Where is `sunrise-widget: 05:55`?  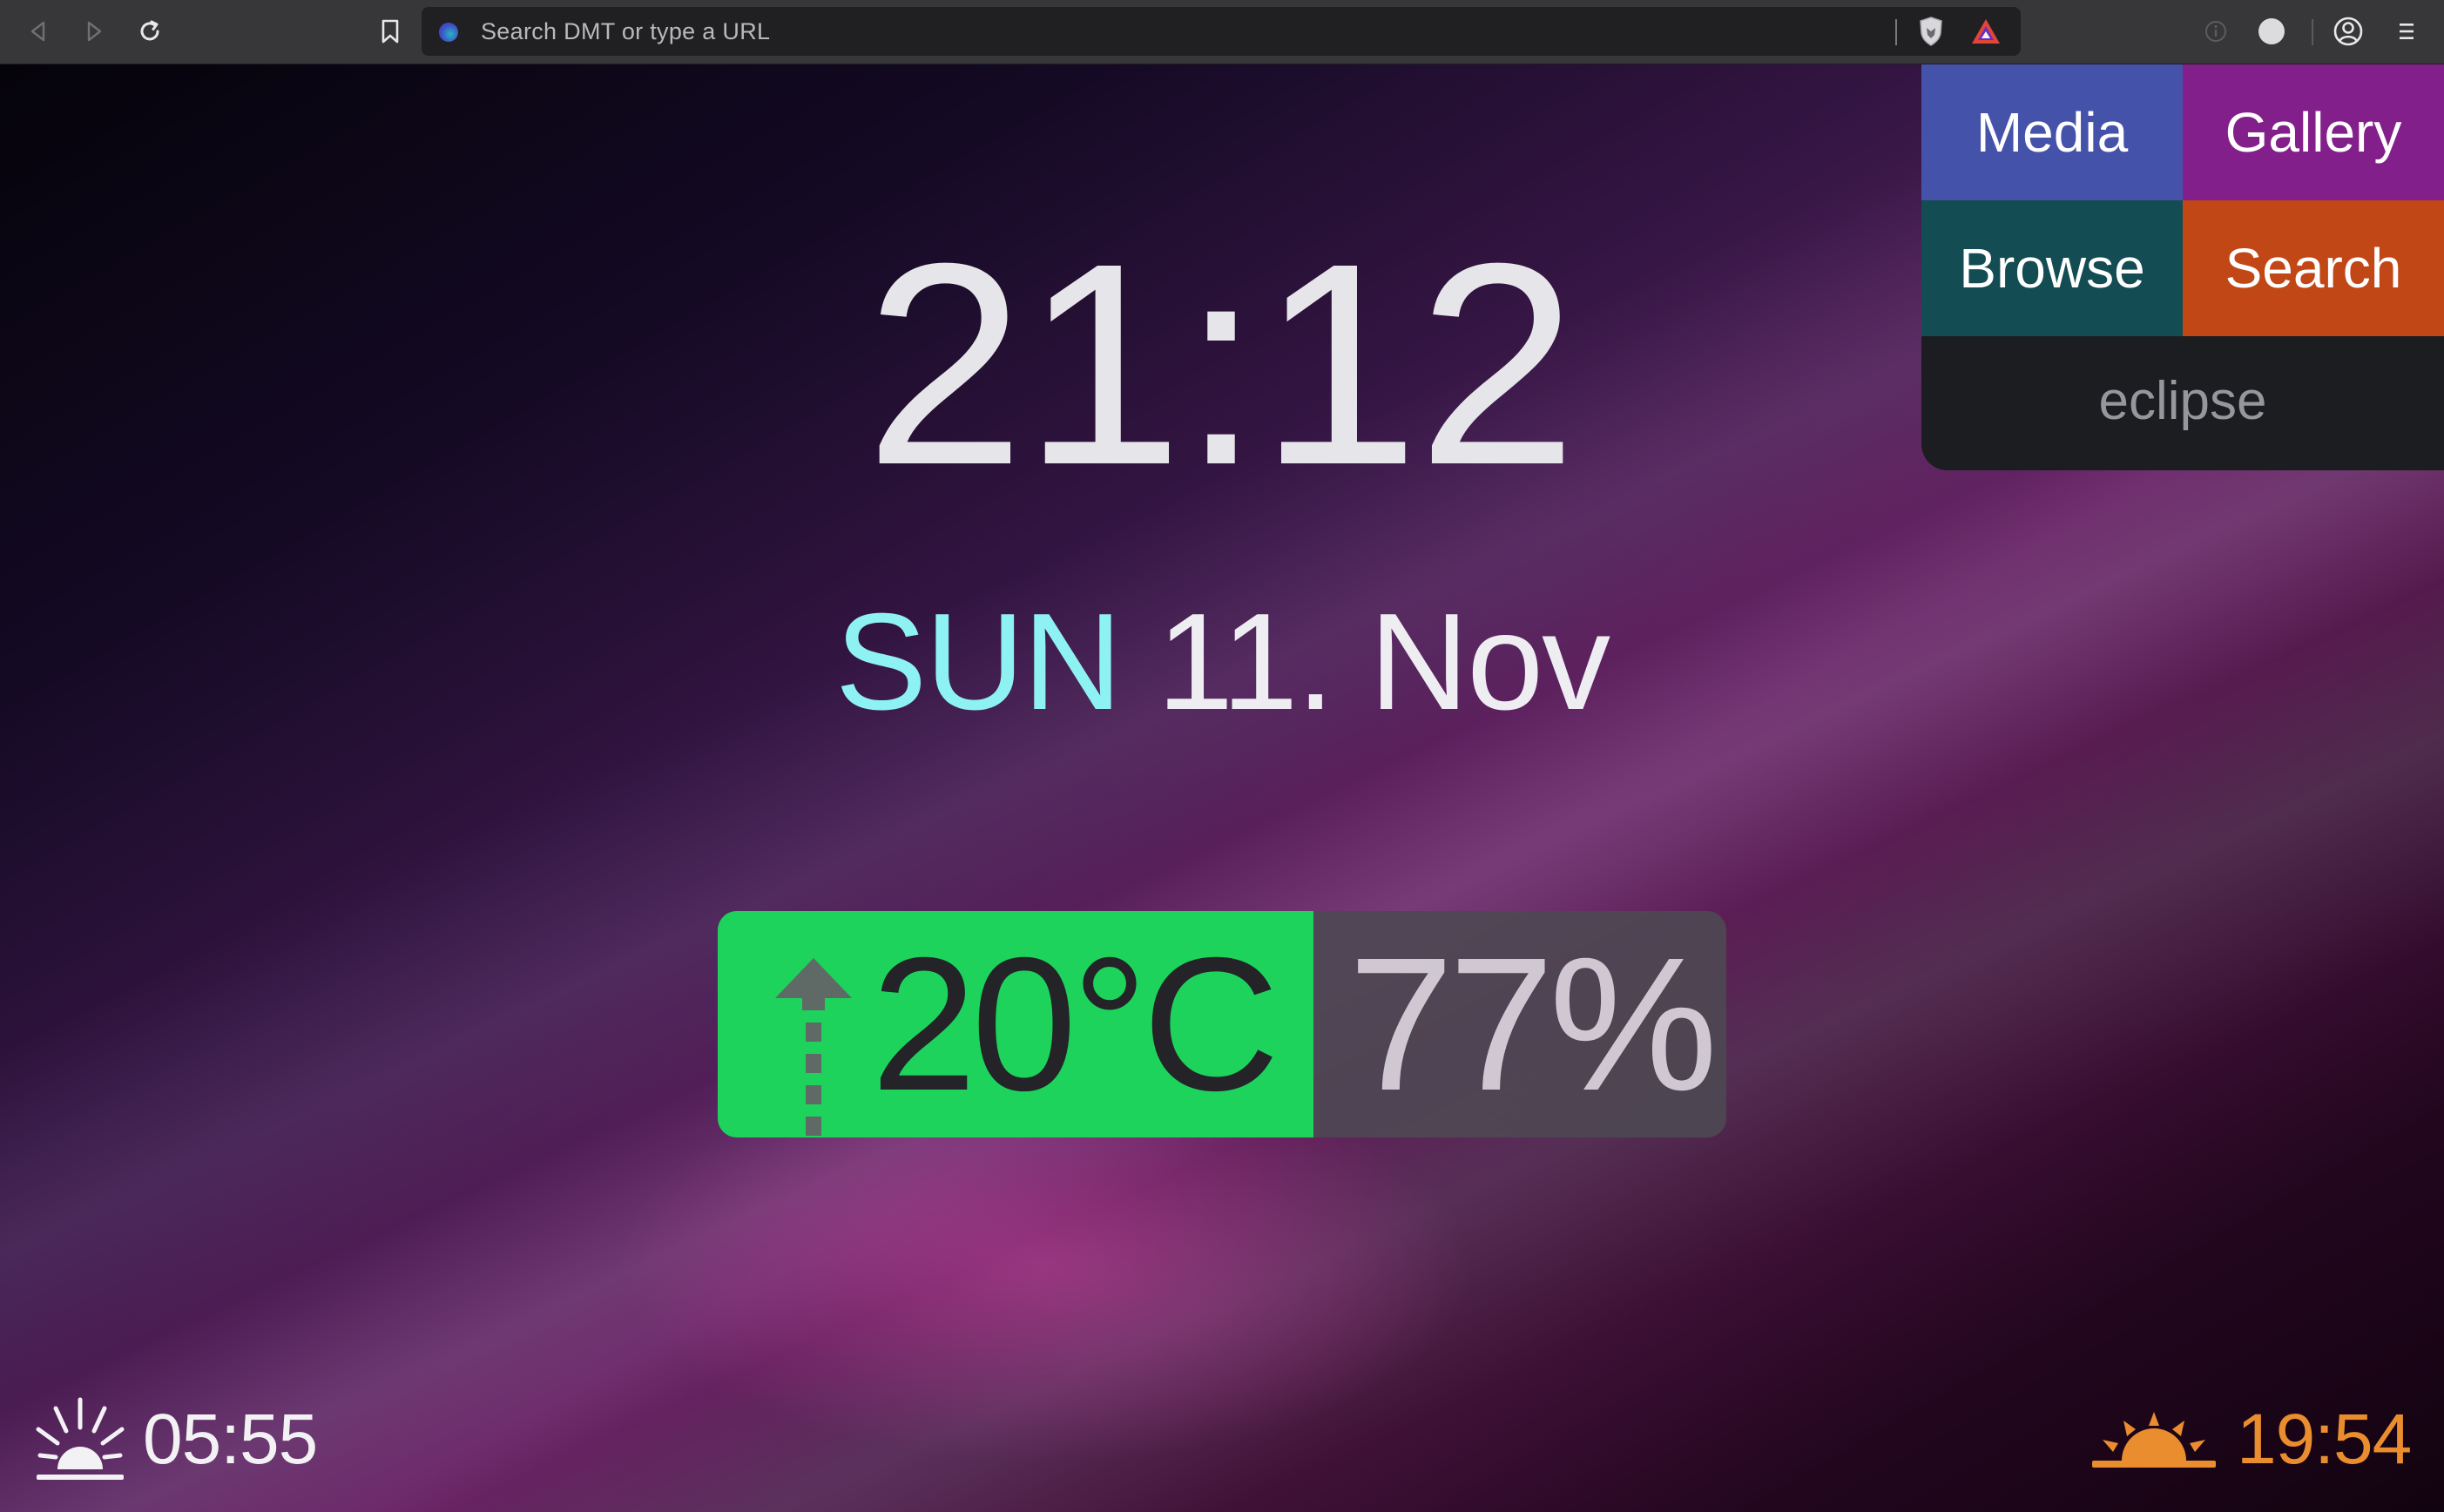 sunrise-widget: 05:55 is located at coordinates (175, 1440).